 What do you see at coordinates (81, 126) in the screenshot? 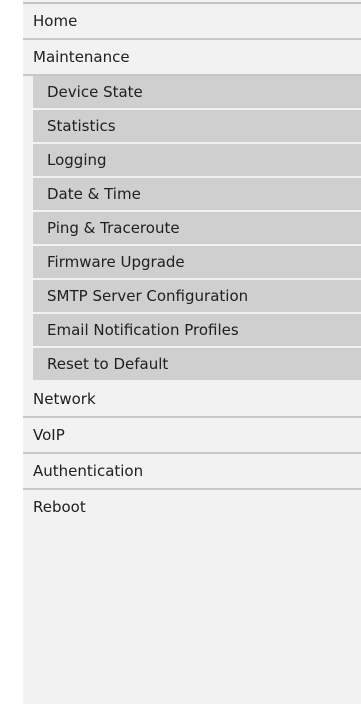
I see `submenu-item-label: Statistics` at bounding box center [81, 126].